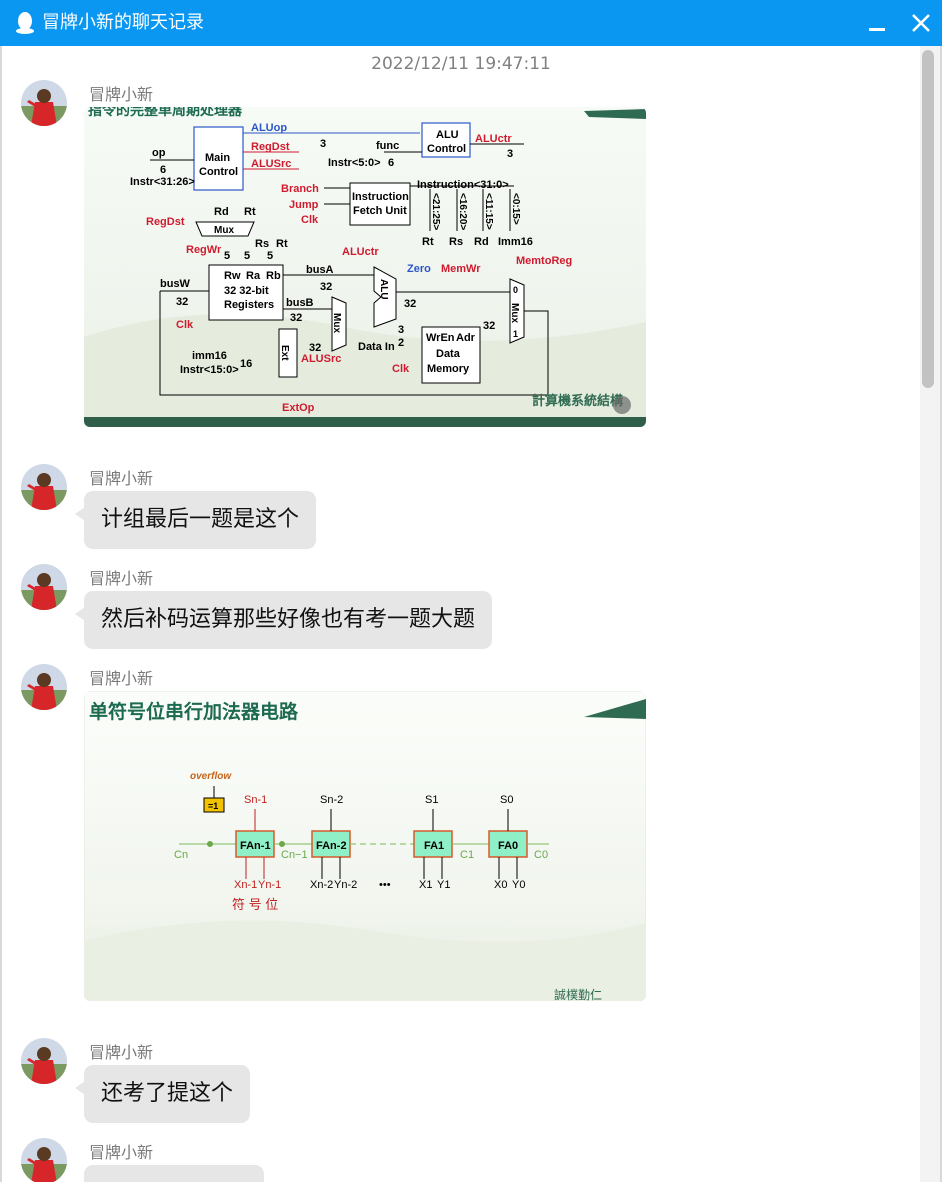 Image resolution: width=942 pixels, height=1182 pixels. Describe the element at coordinates (463, 185) in the screenshot. I see `svg-text: Instruction<31:0>` at that location.